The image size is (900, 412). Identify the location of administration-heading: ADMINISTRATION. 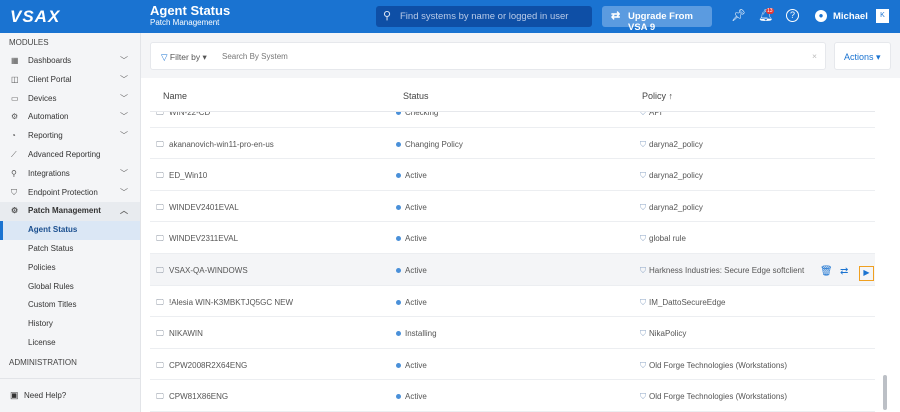
(70, 362).